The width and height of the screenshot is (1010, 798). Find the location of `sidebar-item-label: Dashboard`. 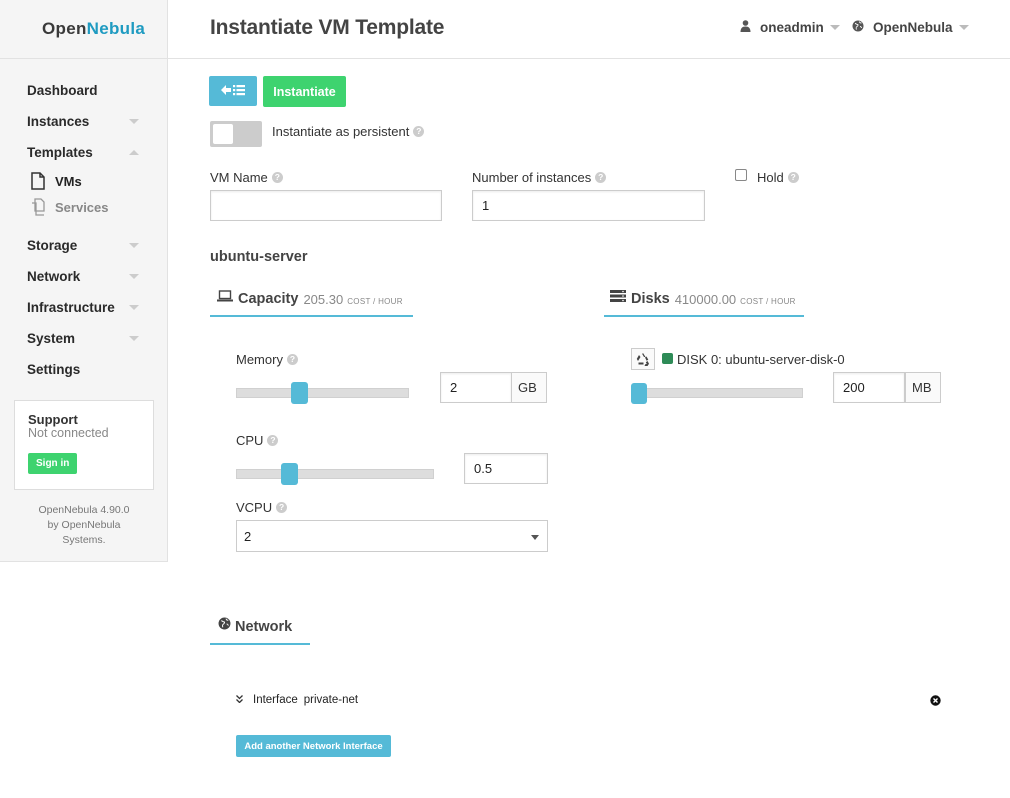

sidebar-item-label: Dashboard is located at coordinates (62, 90).